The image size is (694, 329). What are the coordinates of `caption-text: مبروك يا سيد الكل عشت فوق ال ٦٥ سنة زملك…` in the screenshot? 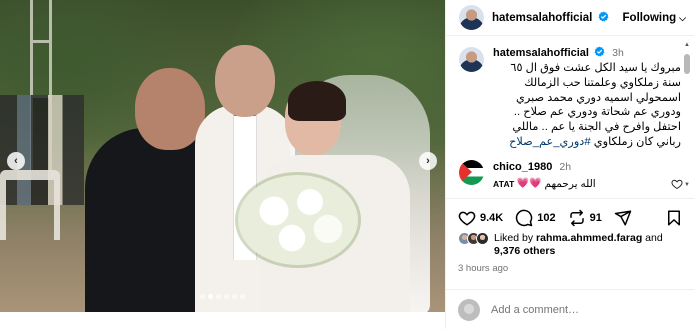 It's located at (588, 105).